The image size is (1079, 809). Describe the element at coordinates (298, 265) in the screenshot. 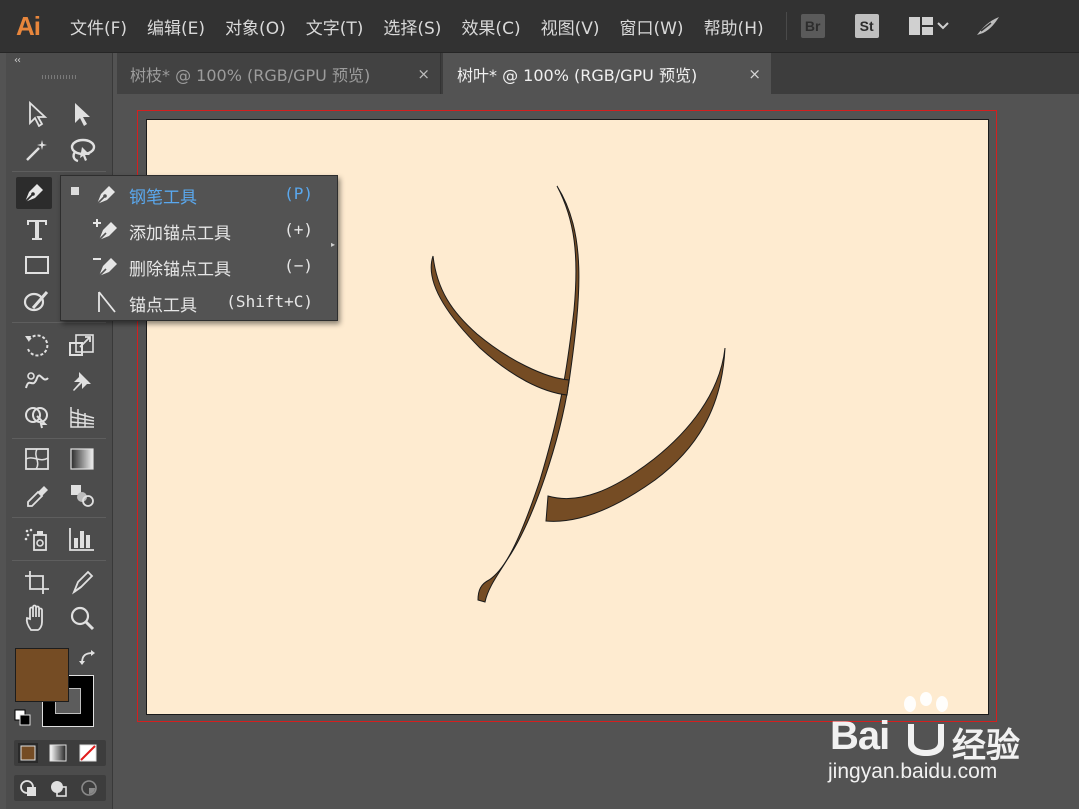

I see `flyout-shortcut: (−)` at that location.